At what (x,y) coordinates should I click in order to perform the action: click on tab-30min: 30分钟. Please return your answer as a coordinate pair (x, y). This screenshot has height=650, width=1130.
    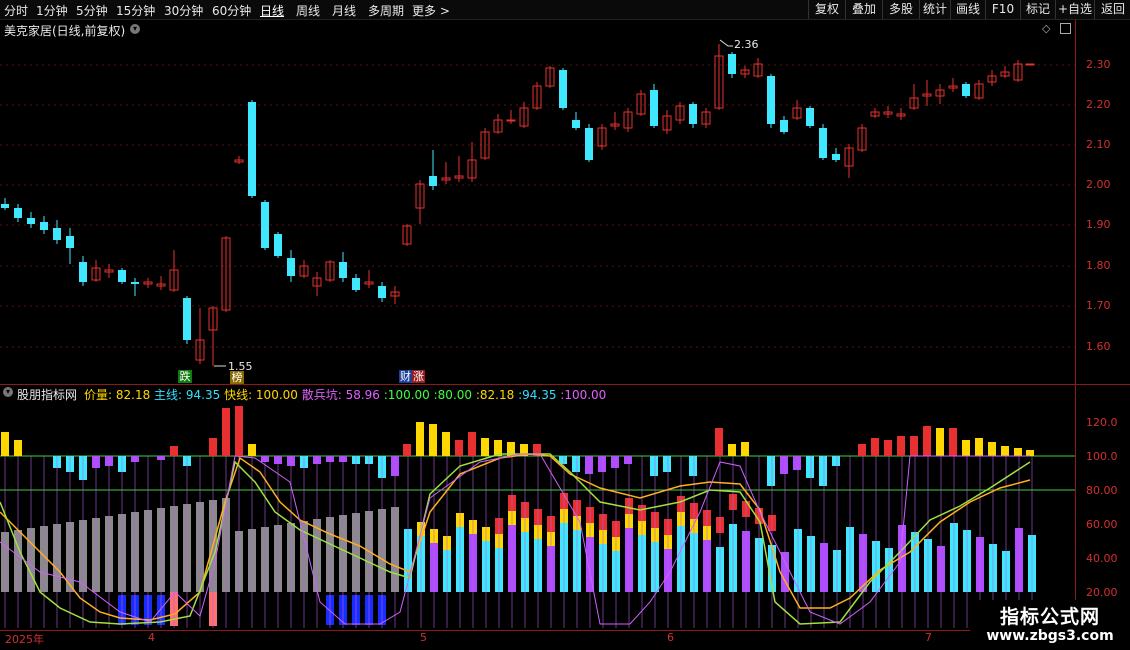
    Looking at the image, I should click on (183, 10).